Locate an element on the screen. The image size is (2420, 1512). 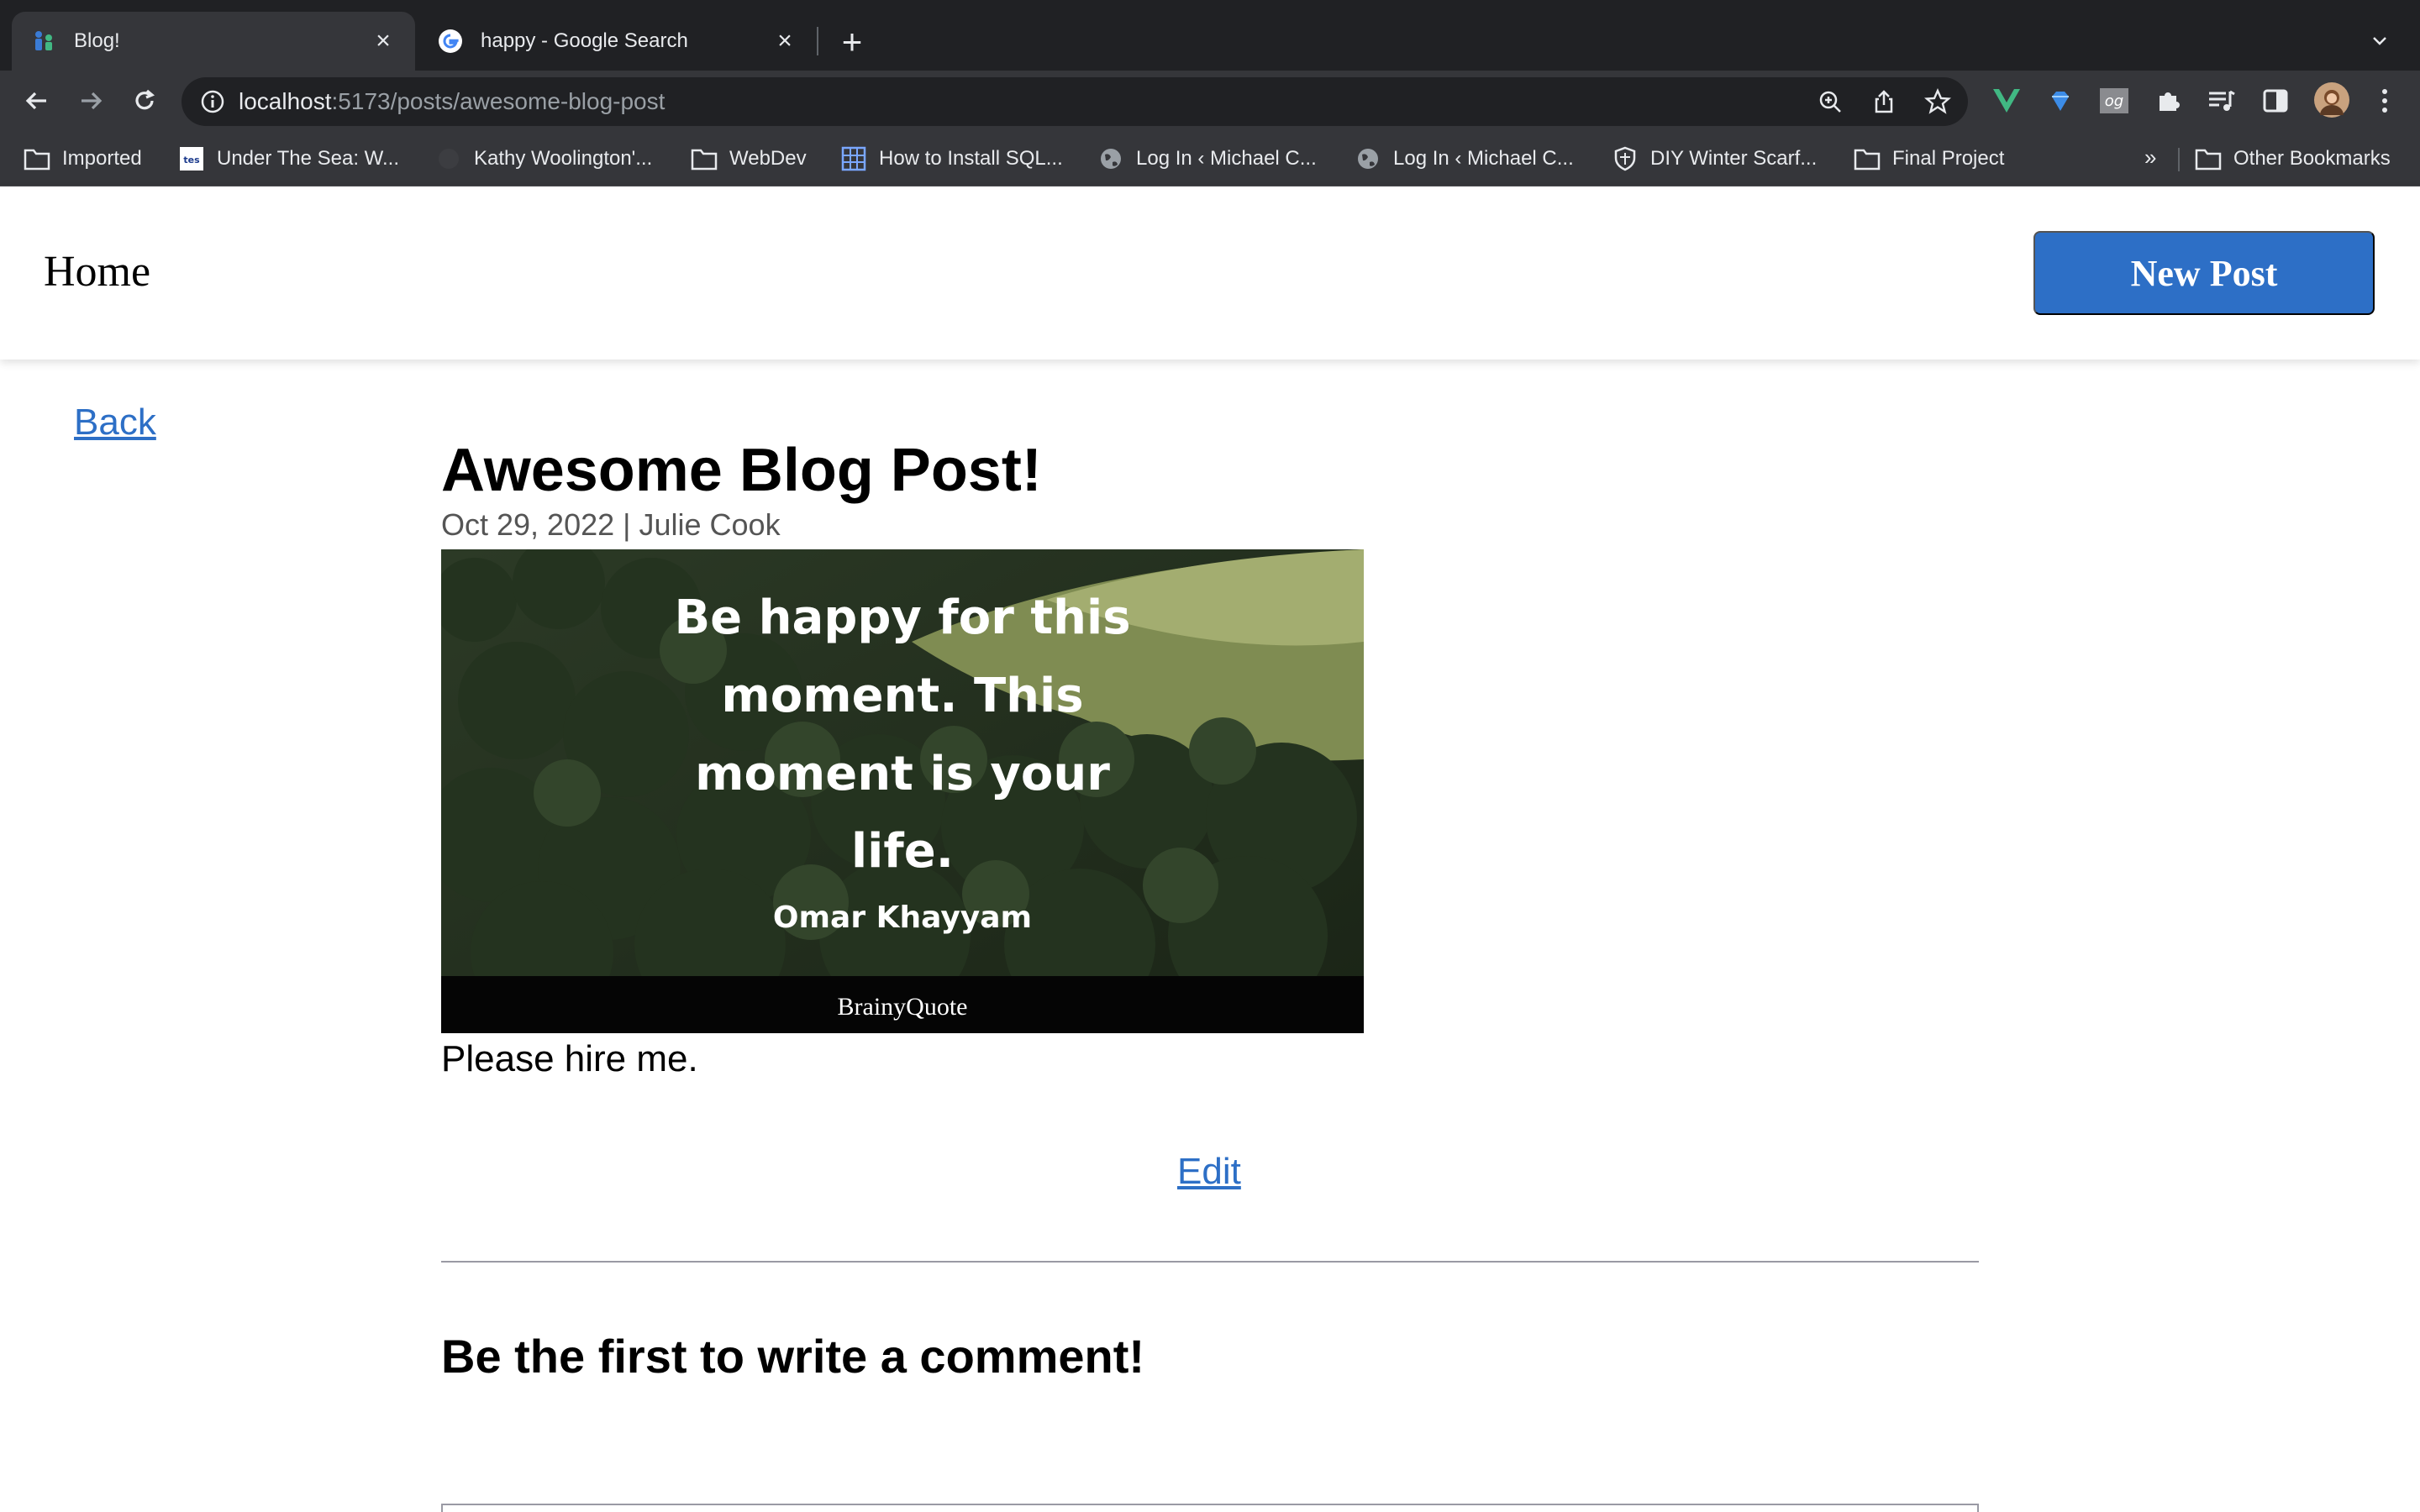
post-body: Please hire me. is located at coordinates (569, 1058).